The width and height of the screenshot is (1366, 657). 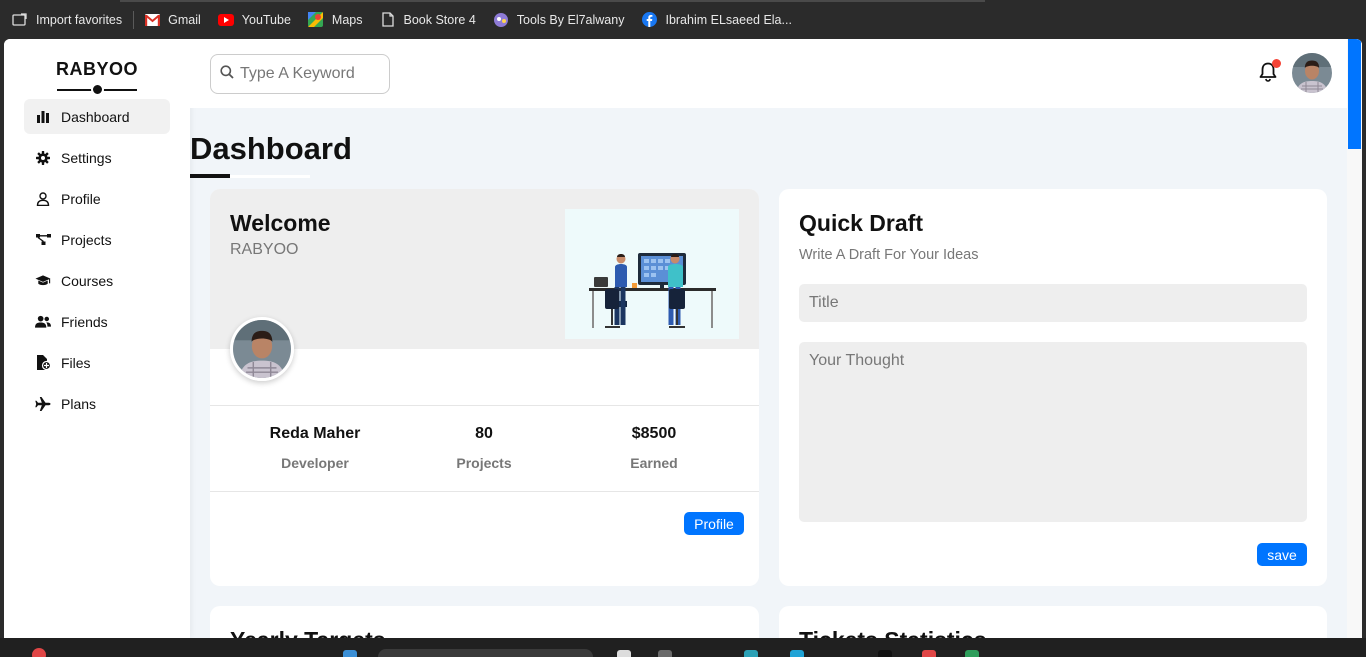 What do you see at coordinates (184, 19) in the screenshot?
I see `bookmark-label: Gmail` at bounding box center [184, 19].